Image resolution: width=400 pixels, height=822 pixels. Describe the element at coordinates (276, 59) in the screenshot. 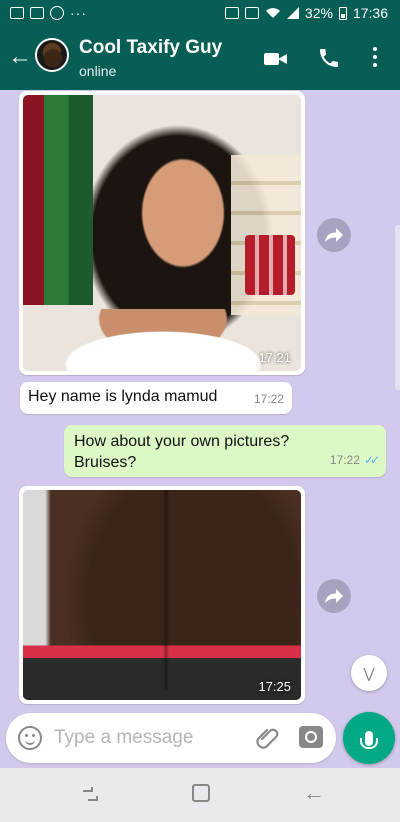

I see `video-call-icon` at that location.